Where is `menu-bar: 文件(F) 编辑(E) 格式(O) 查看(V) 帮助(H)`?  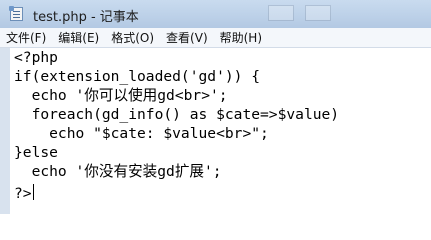 menu-bar: 文件(F) 编辑(E) 格式(O) 查看(V) 帮助(H) is located at coordinates (215, 38).